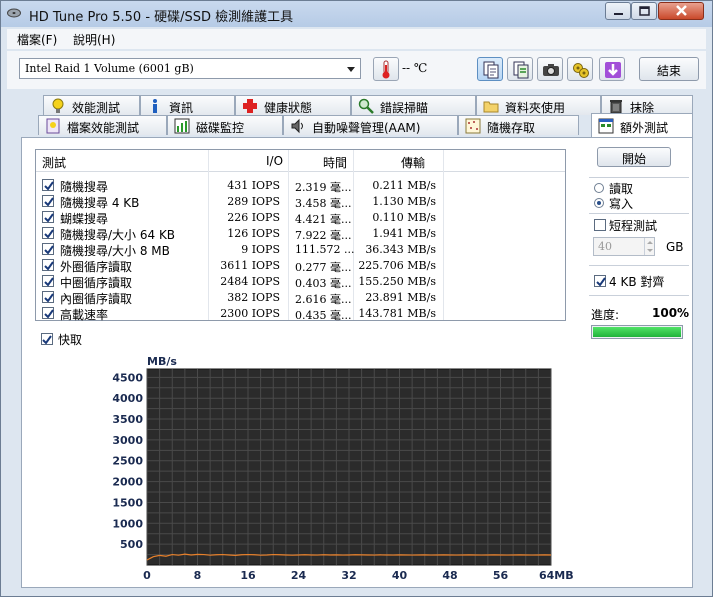  I want to click on progress-fill, so click(637, 332).